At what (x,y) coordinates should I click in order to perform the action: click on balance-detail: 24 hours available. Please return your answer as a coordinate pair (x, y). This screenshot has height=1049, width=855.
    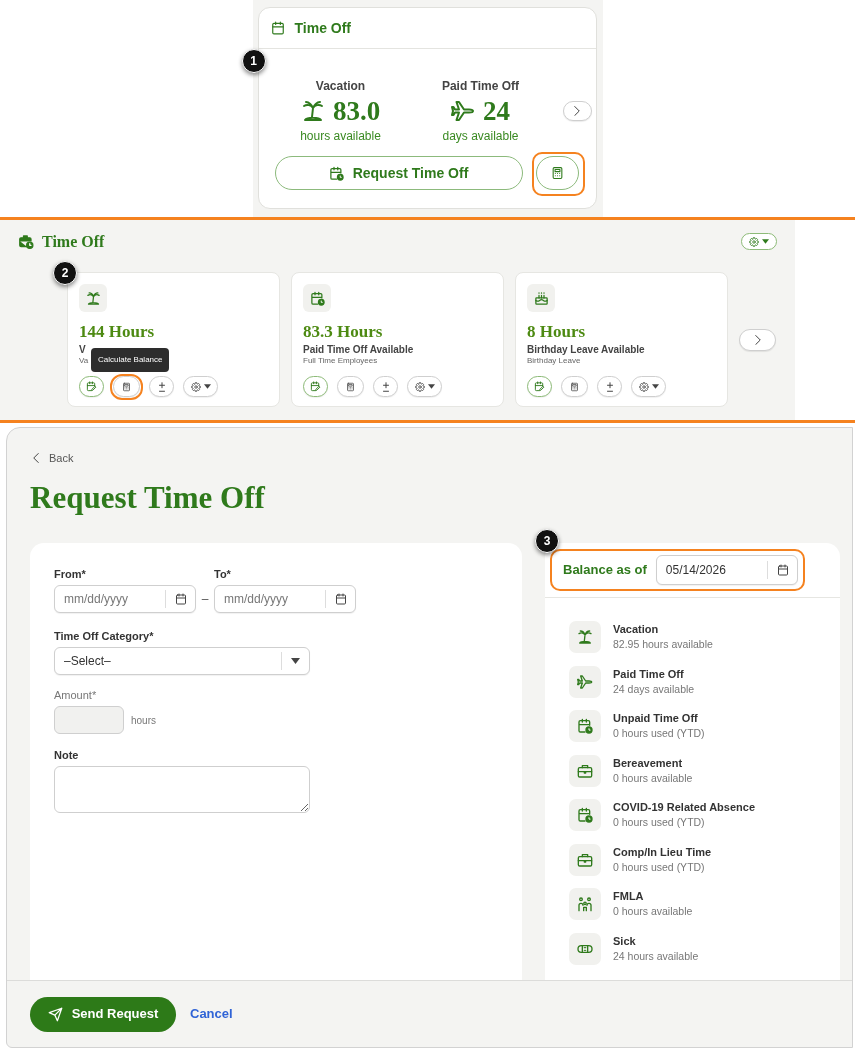
    Looking at the image, I should click on (656, 956).